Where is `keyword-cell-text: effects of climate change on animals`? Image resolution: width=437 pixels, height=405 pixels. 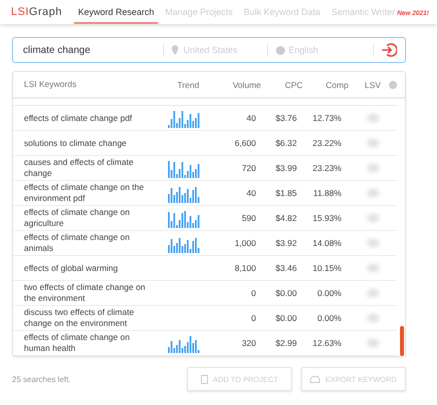
keyword-cell-text: effects of climate change on animals is located at coordinates (77, 243).